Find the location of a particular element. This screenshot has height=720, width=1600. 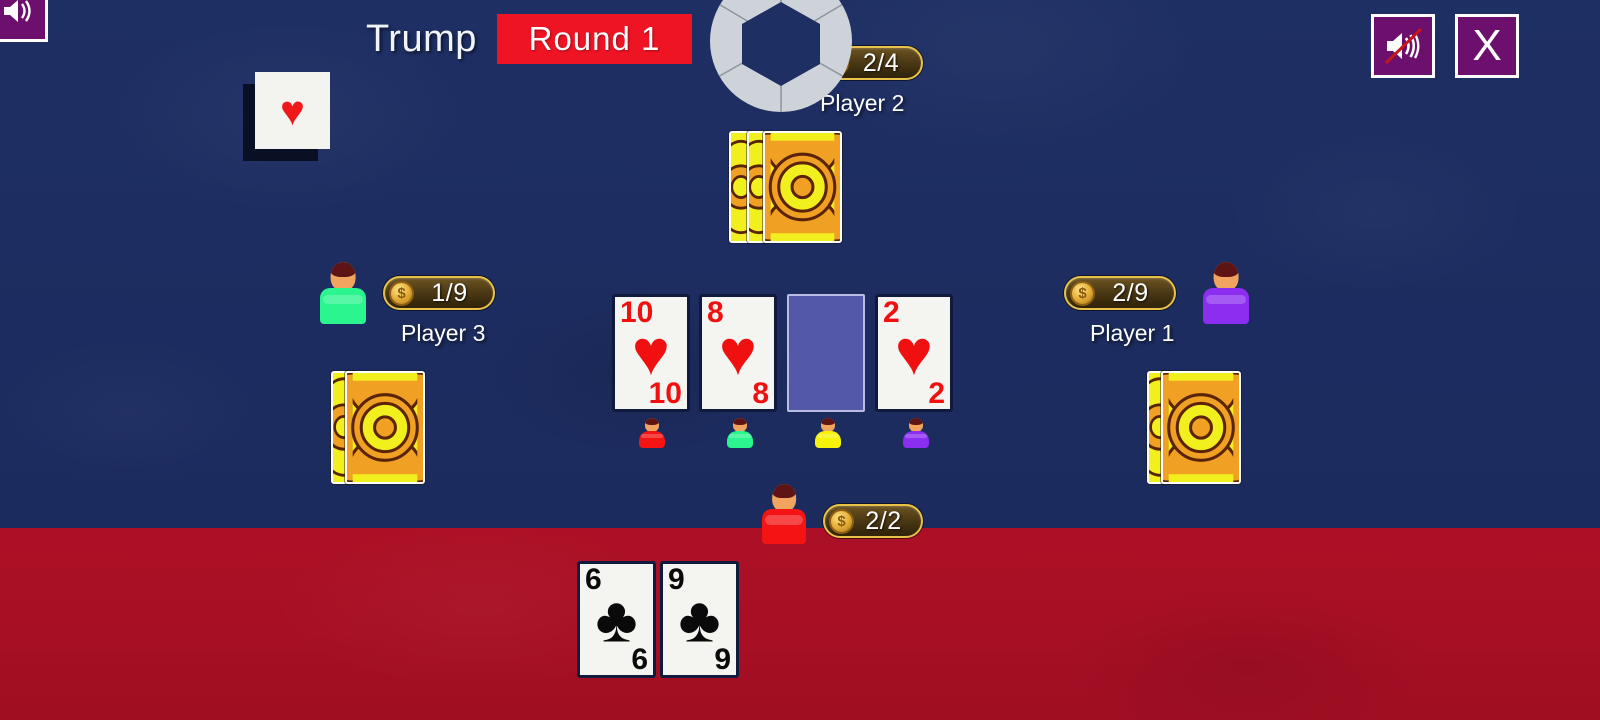

card-rank-bottom: 8 is located at coordinates (760, 393).